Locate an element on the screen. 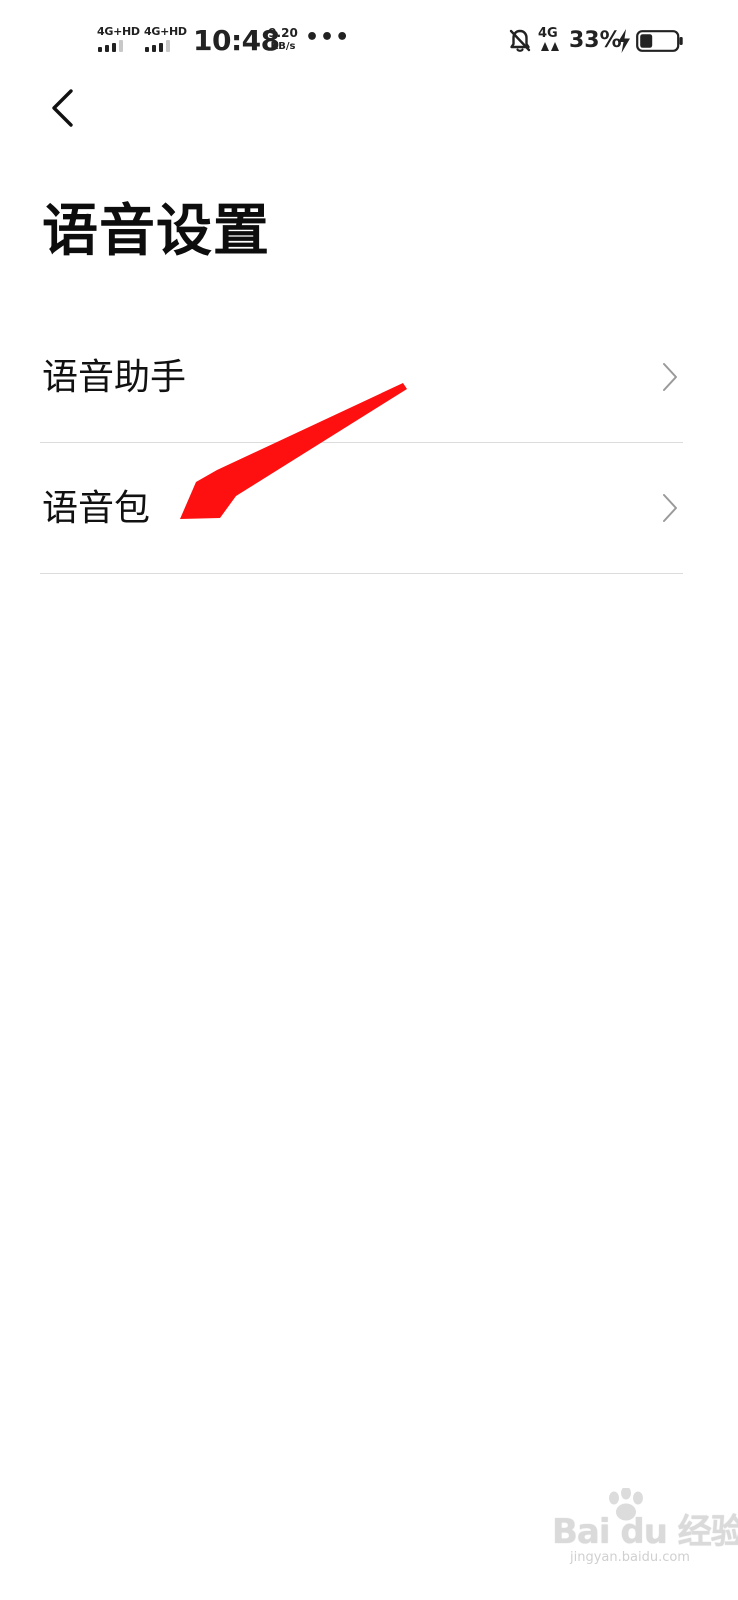 The image size is (738, 1600). chevron-left-icon is located at coordinates (62, 108).